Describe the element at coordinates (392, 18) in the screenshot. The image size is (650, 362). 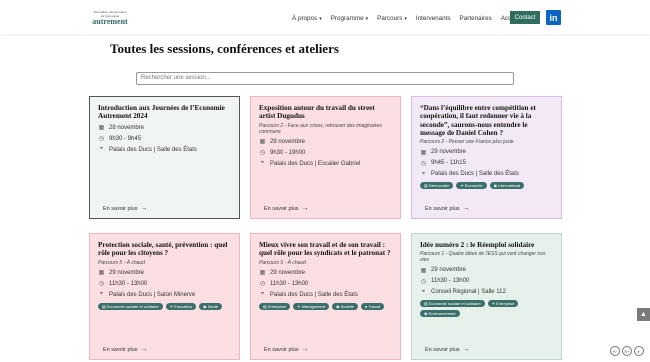
I see `nav-item-parcours: Parcours ▾` at that location.